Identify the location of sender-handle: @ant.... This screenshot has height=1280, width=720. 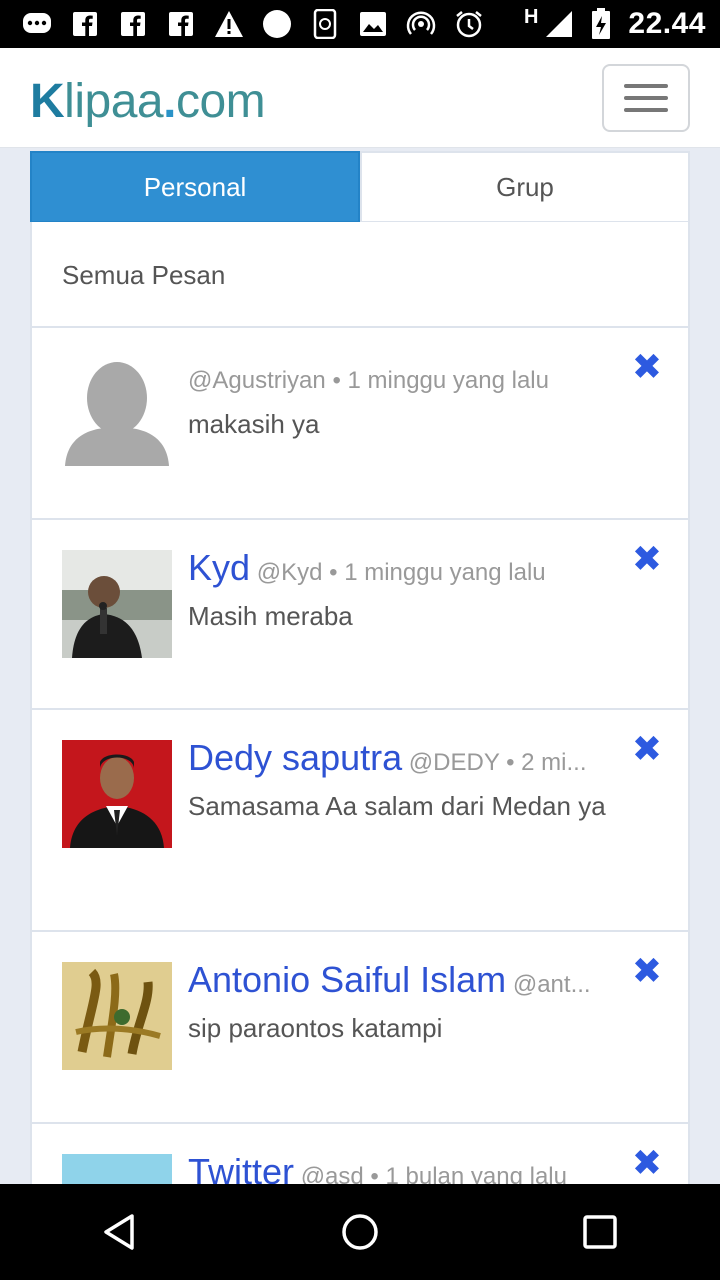
(552, 984).